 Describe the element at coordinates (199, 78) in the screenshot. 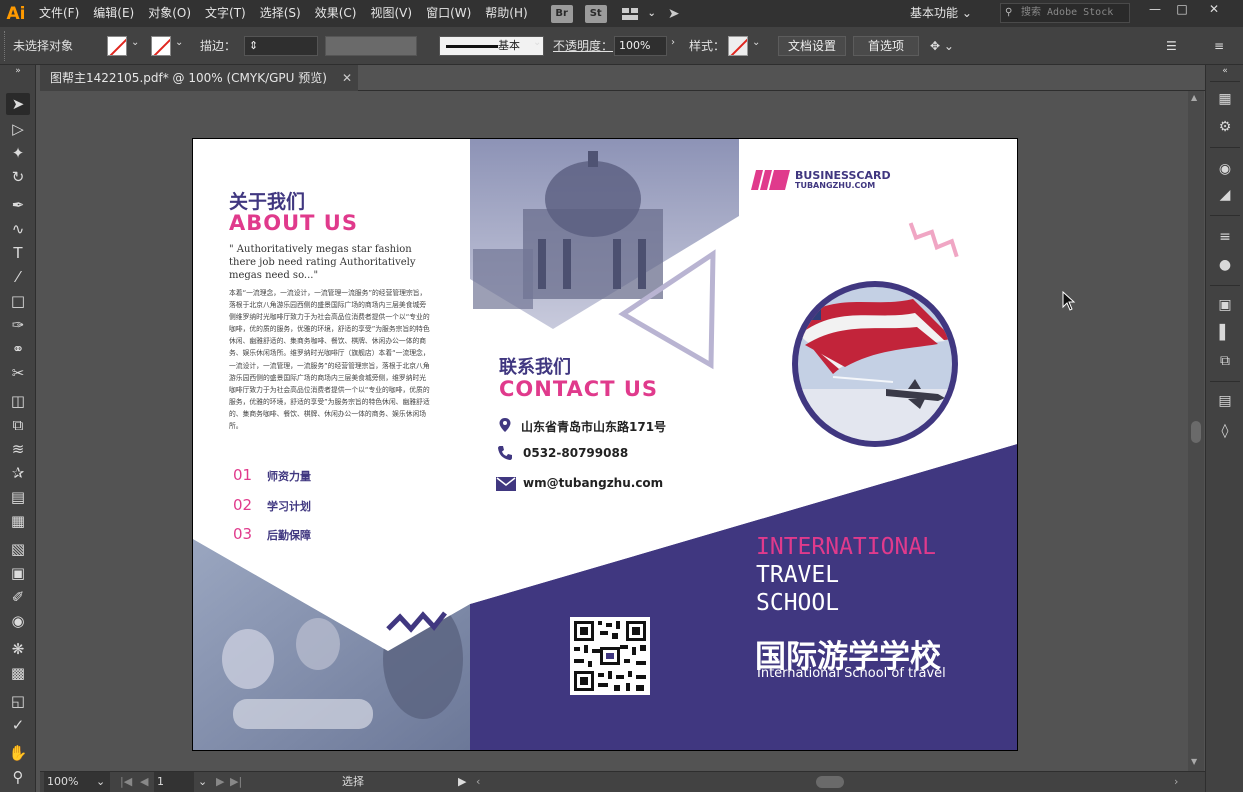

I see `document-tab: 图帮主1422105.pdf* @ 100% (CMYK/GPU 预览) ✕` at that location.